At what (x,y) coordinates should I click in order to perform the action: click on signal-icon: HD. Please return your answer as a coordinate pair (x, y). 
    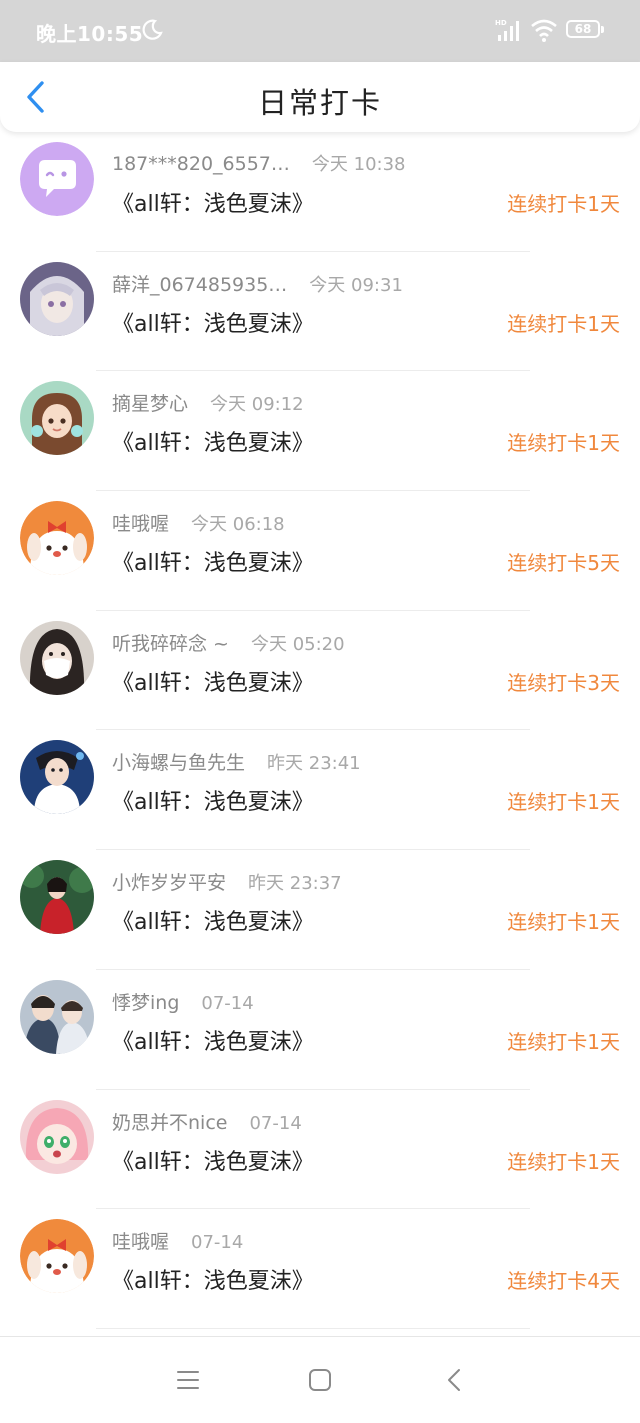
    Looking at the image, I should click on (507, 30).